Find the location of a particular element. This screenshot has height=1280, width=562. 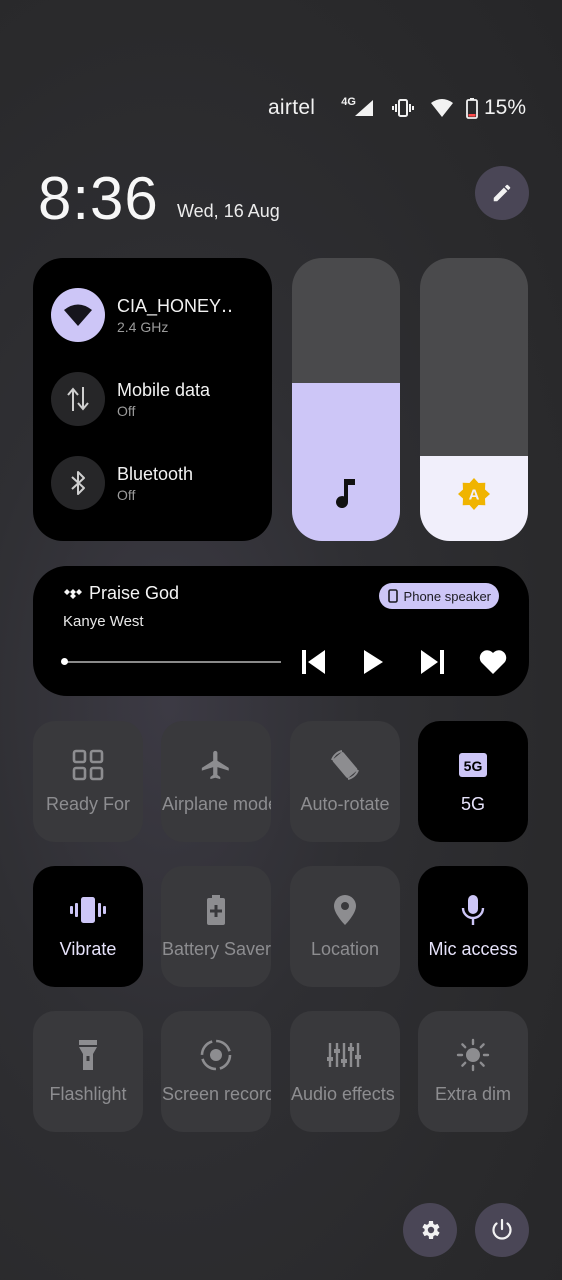

power-icon is located at coordinates (502, 1229).